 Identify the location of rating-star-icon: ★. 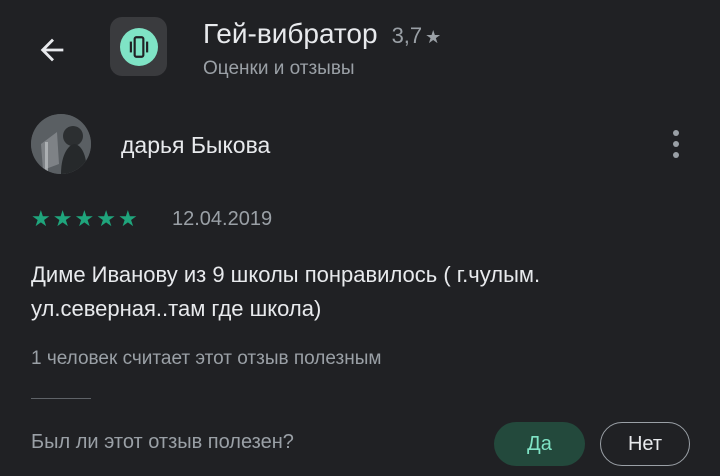
(433, 37).